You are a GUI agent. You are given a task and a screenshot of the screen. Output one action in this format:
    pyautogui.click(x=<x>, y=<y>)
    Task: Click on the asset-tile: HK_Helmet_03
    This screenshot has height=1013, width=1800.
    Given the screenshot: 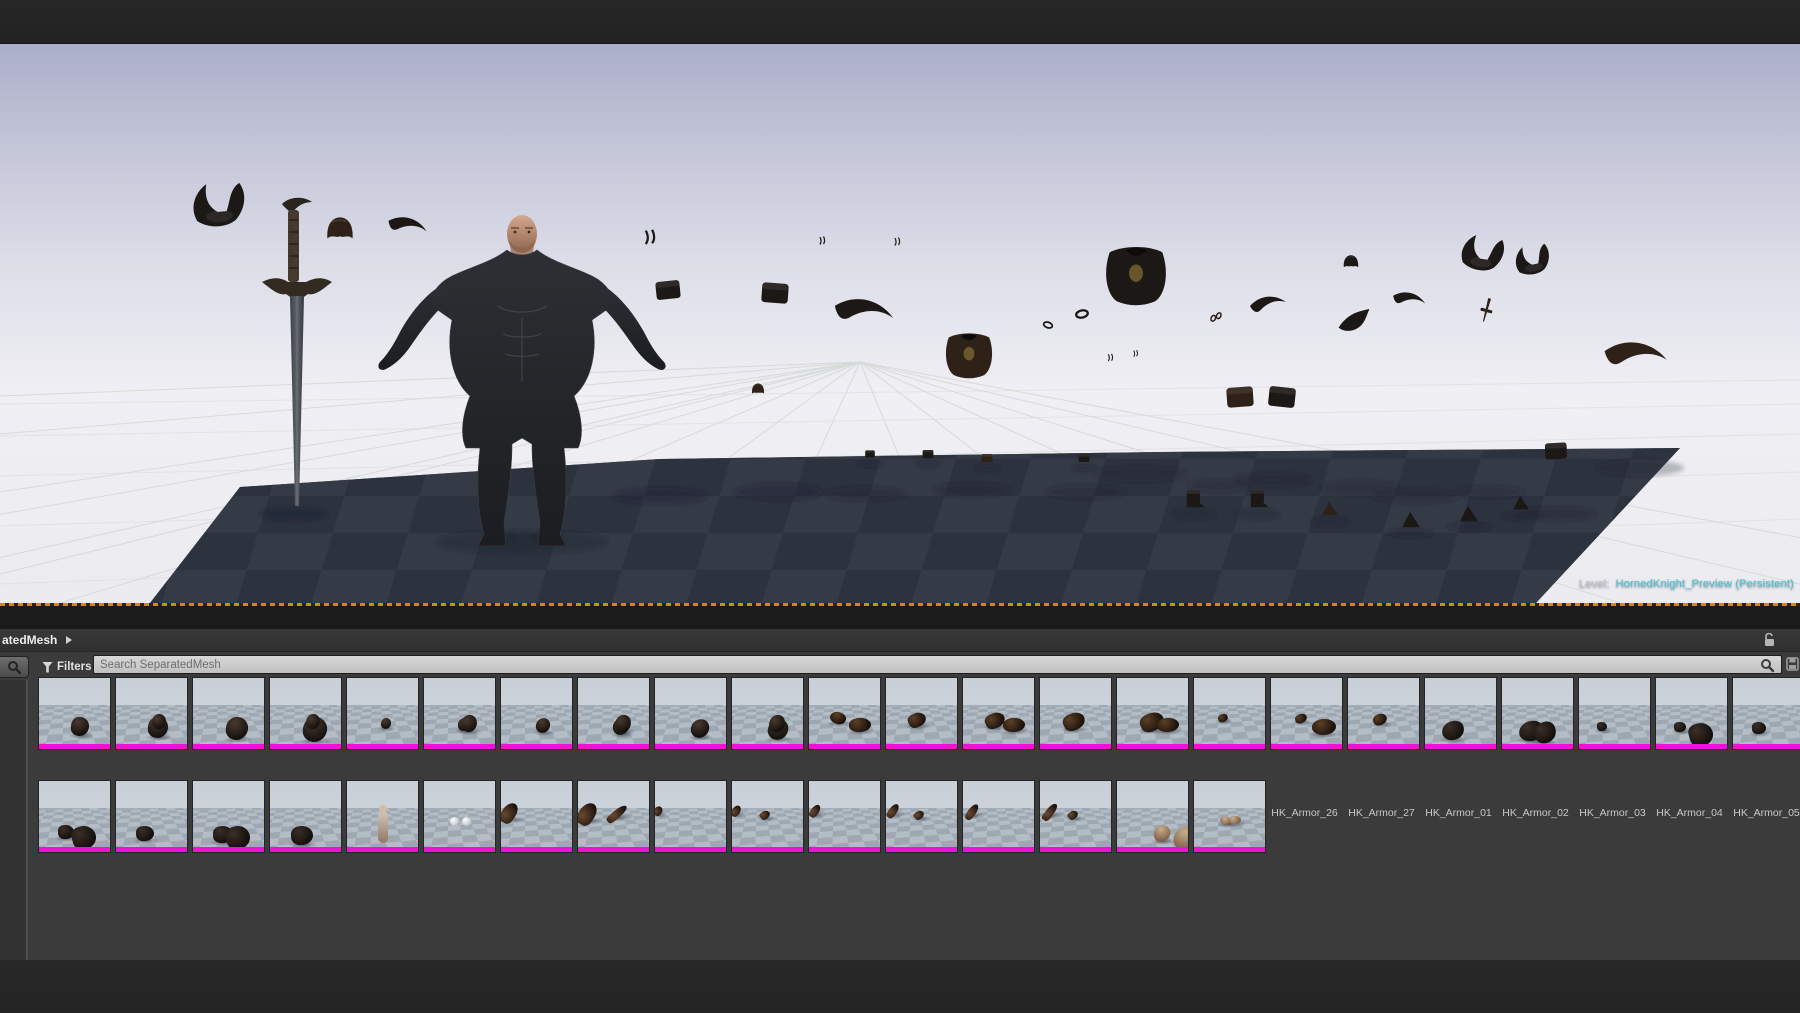 What is the action you would take?
    pyautogui.click(x=688, y=816)
    